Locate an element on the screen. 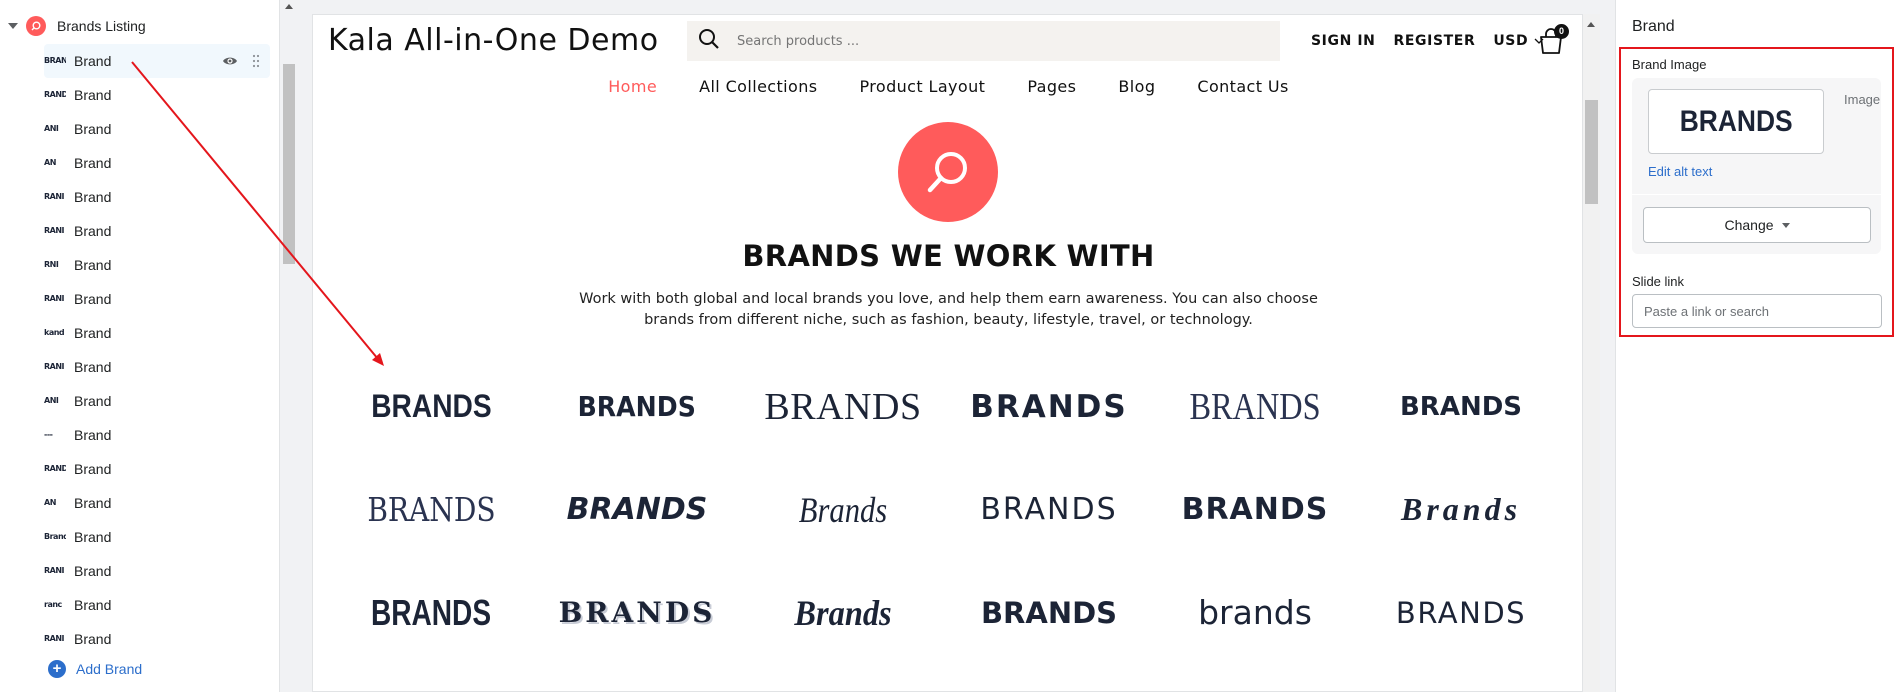 The height and width of the screenshot is (692, 1896). nav-product-layout: Product Layout is located at coordinates (923, 86).